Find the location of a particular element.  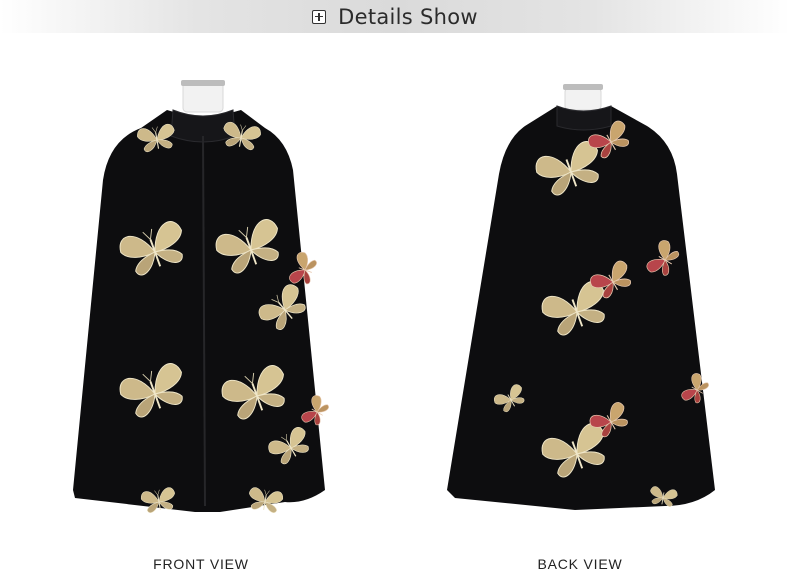

back-view-label: BACK VIEW is located at coordinates (580, 564).